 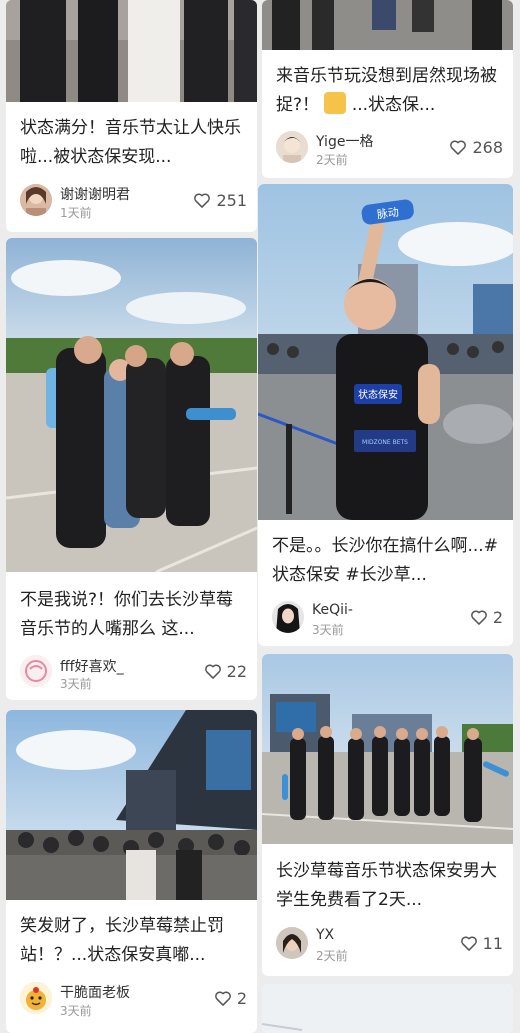 I want to click on like-count: 251, so click(x=231, y=200).